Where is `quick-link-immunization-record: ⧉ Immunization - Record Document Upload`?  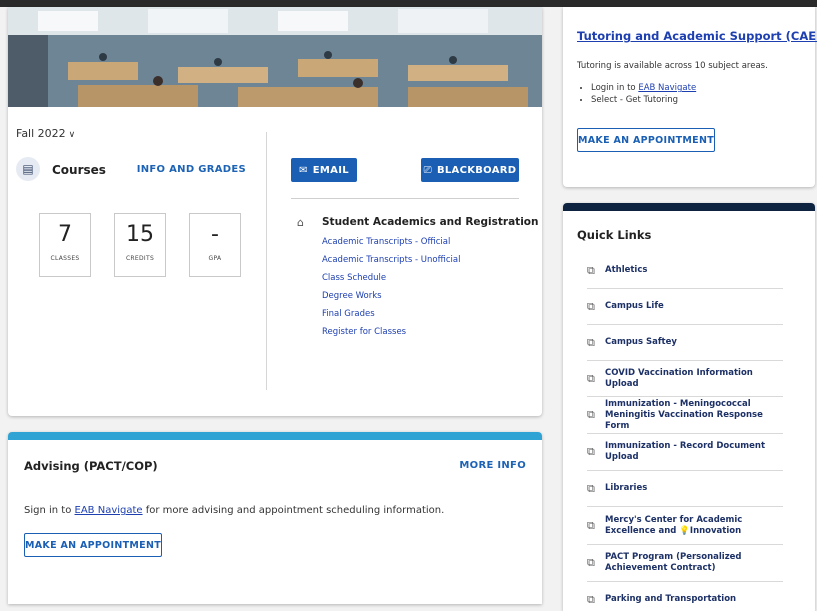 quick-link-immunization-record: ⧉ Immunization - Record Document Upload is located at coordinates (685, 452).